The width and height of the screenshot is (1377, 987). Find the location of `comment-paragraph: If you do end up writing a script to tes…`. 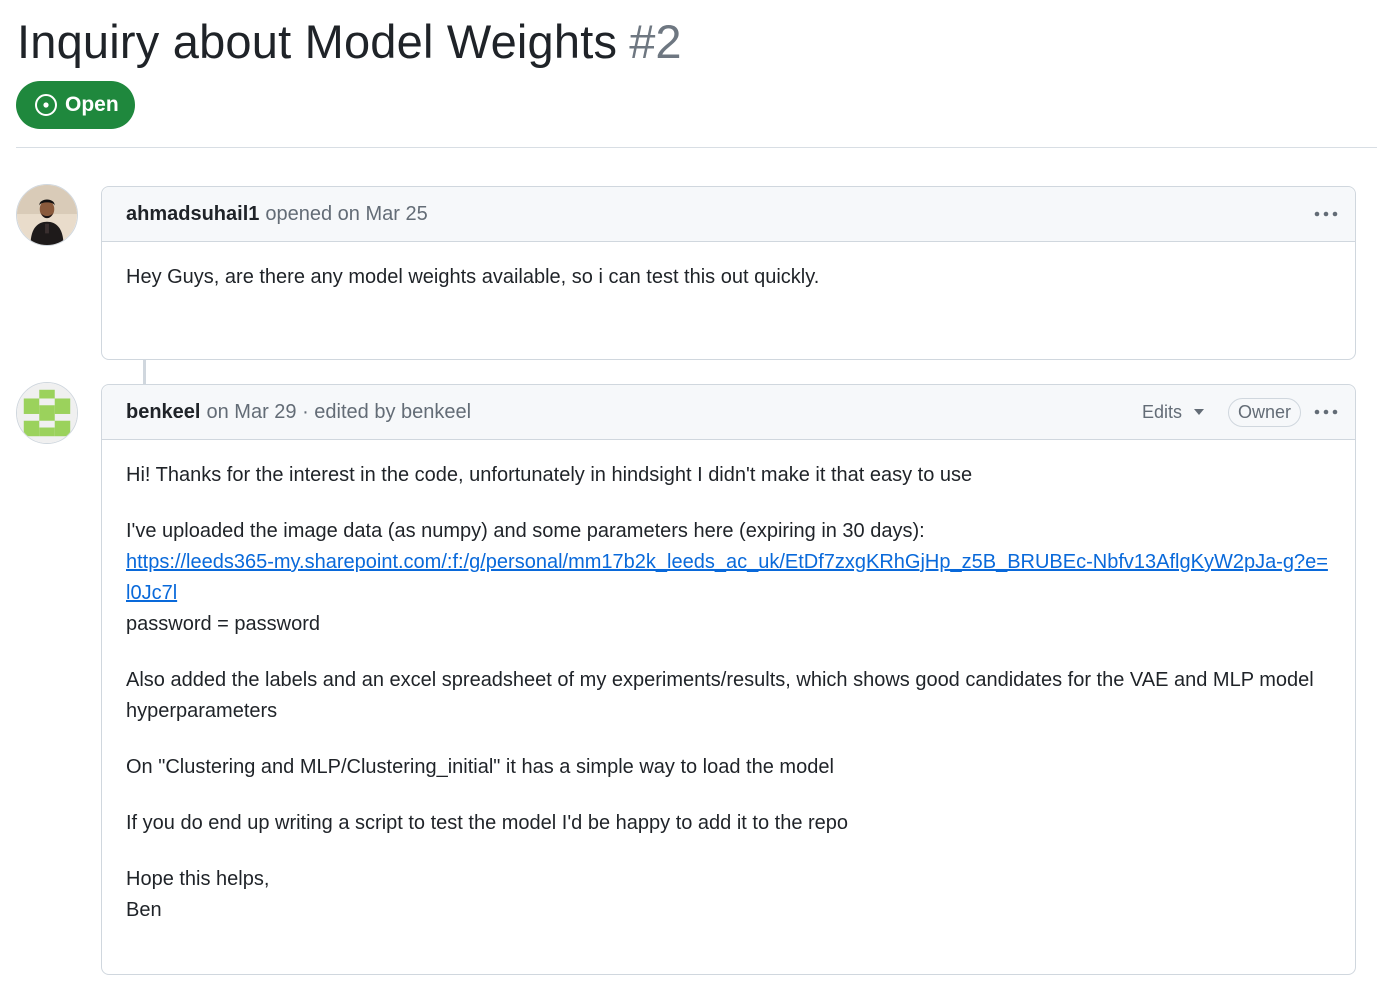

comment-paragraph: If you do end up writing a script to tes… is located at coordinates (487, 823).